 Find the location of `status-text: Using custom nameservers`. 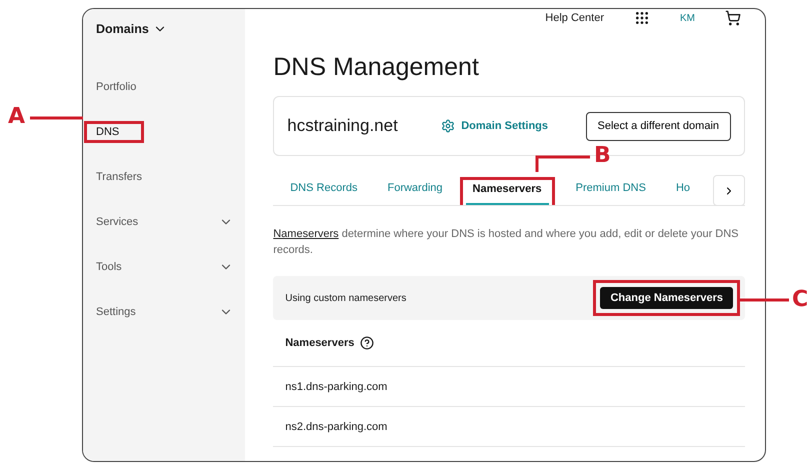

status-text: Using custom nameservers is located at coordinates (345, 298).